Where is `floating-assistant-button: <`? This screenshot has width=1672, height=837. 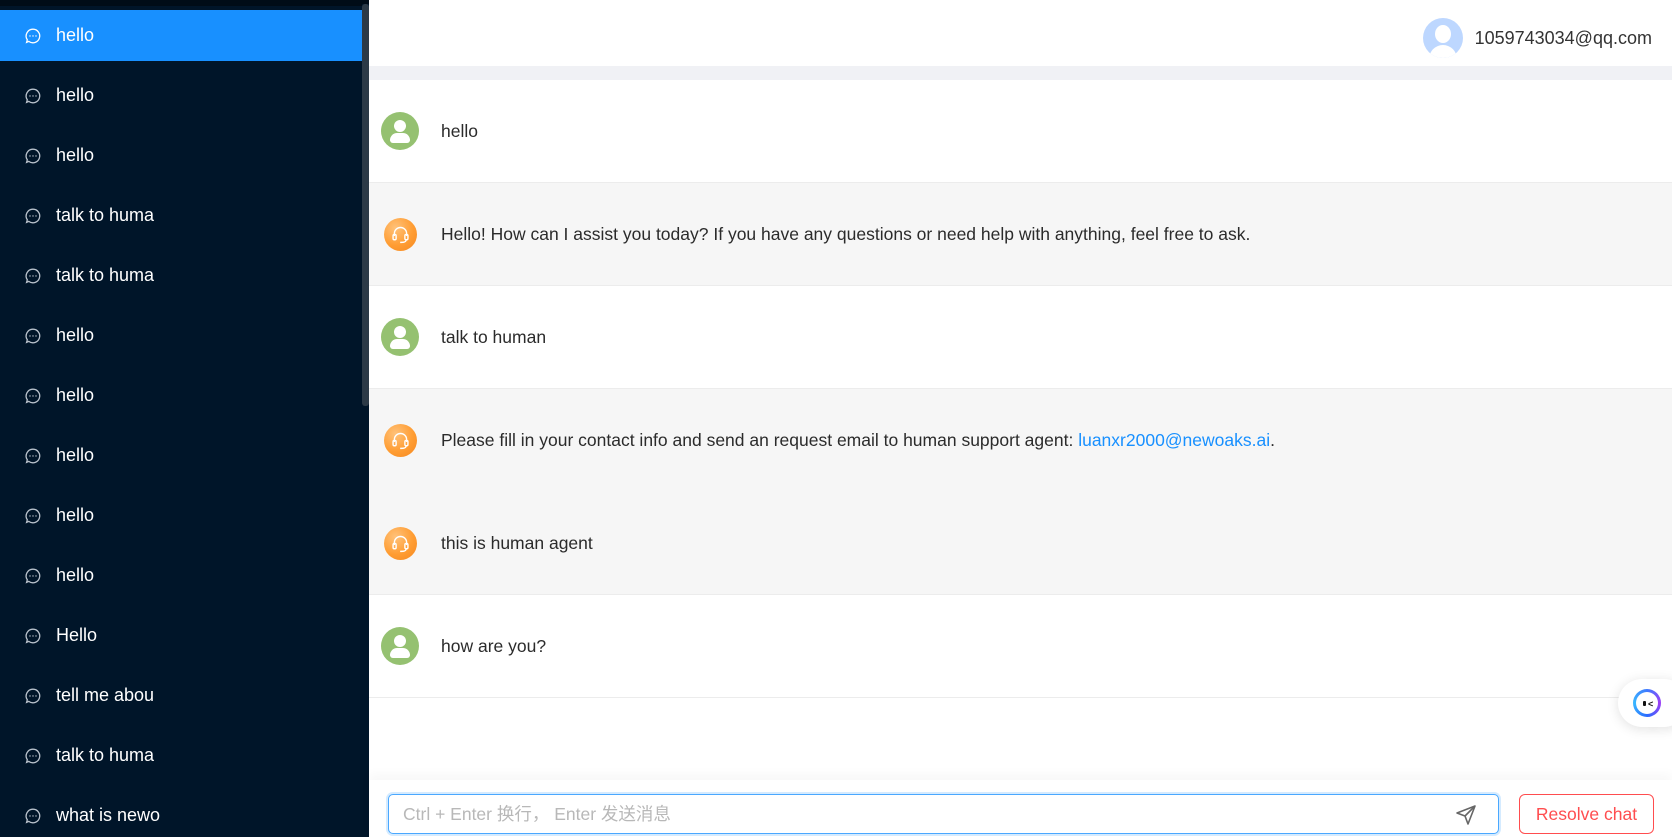
floating-assistant-button: < is located at coordinates (1645, 703).